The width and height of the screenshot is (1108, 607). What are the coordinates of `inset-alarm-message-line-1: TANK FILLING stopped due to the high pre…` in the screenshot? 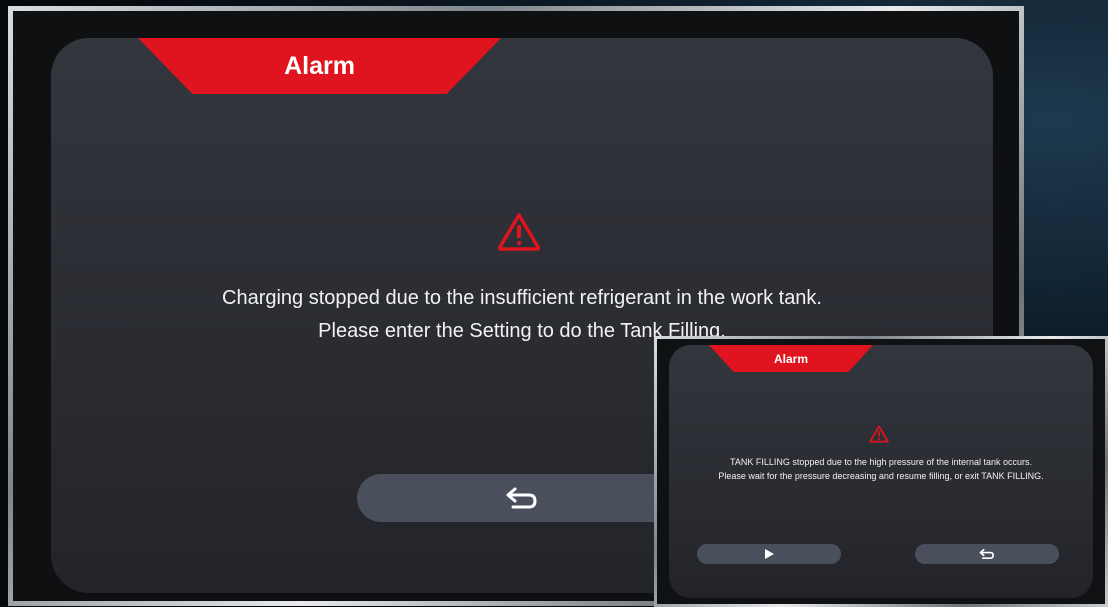 It's located at (881, 462).